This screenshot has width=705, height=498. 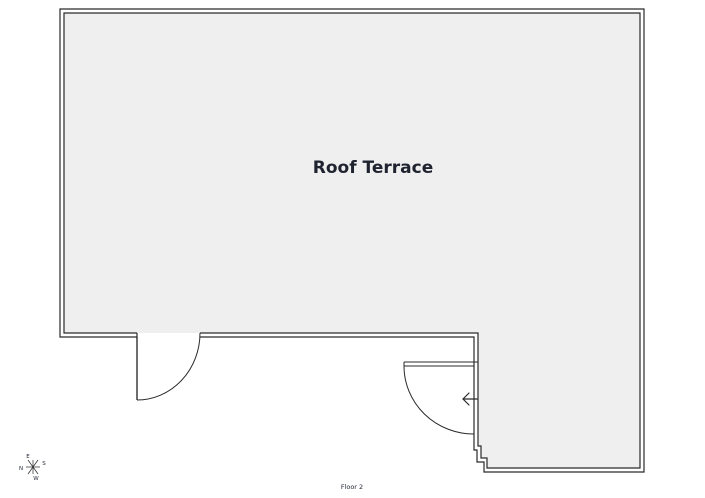 I want to click on left-door, so click(x=168, y=366).